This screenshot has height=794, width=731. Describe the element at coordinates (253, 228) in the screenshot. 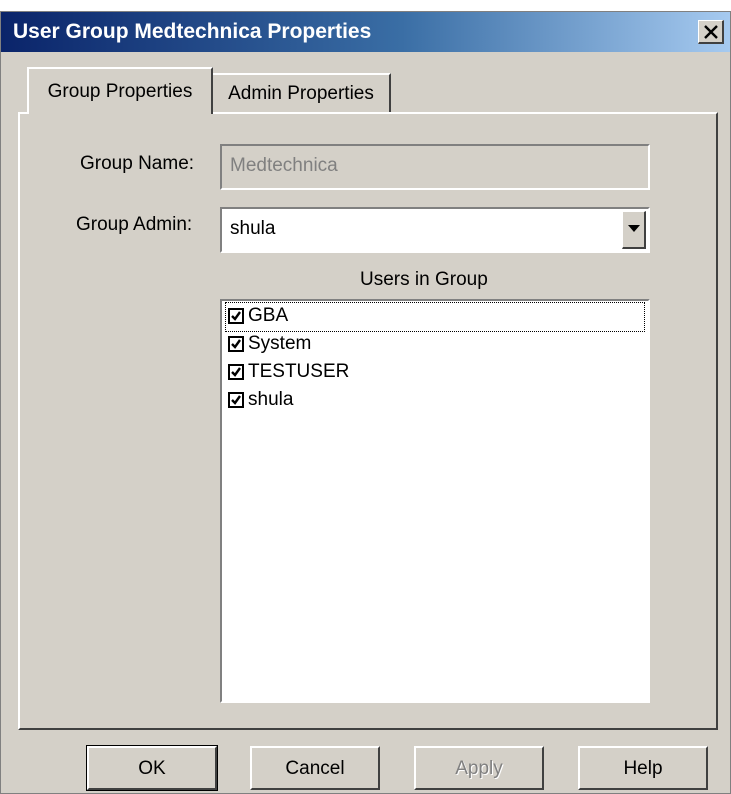

I see `group-admin-value: shula` at that location.